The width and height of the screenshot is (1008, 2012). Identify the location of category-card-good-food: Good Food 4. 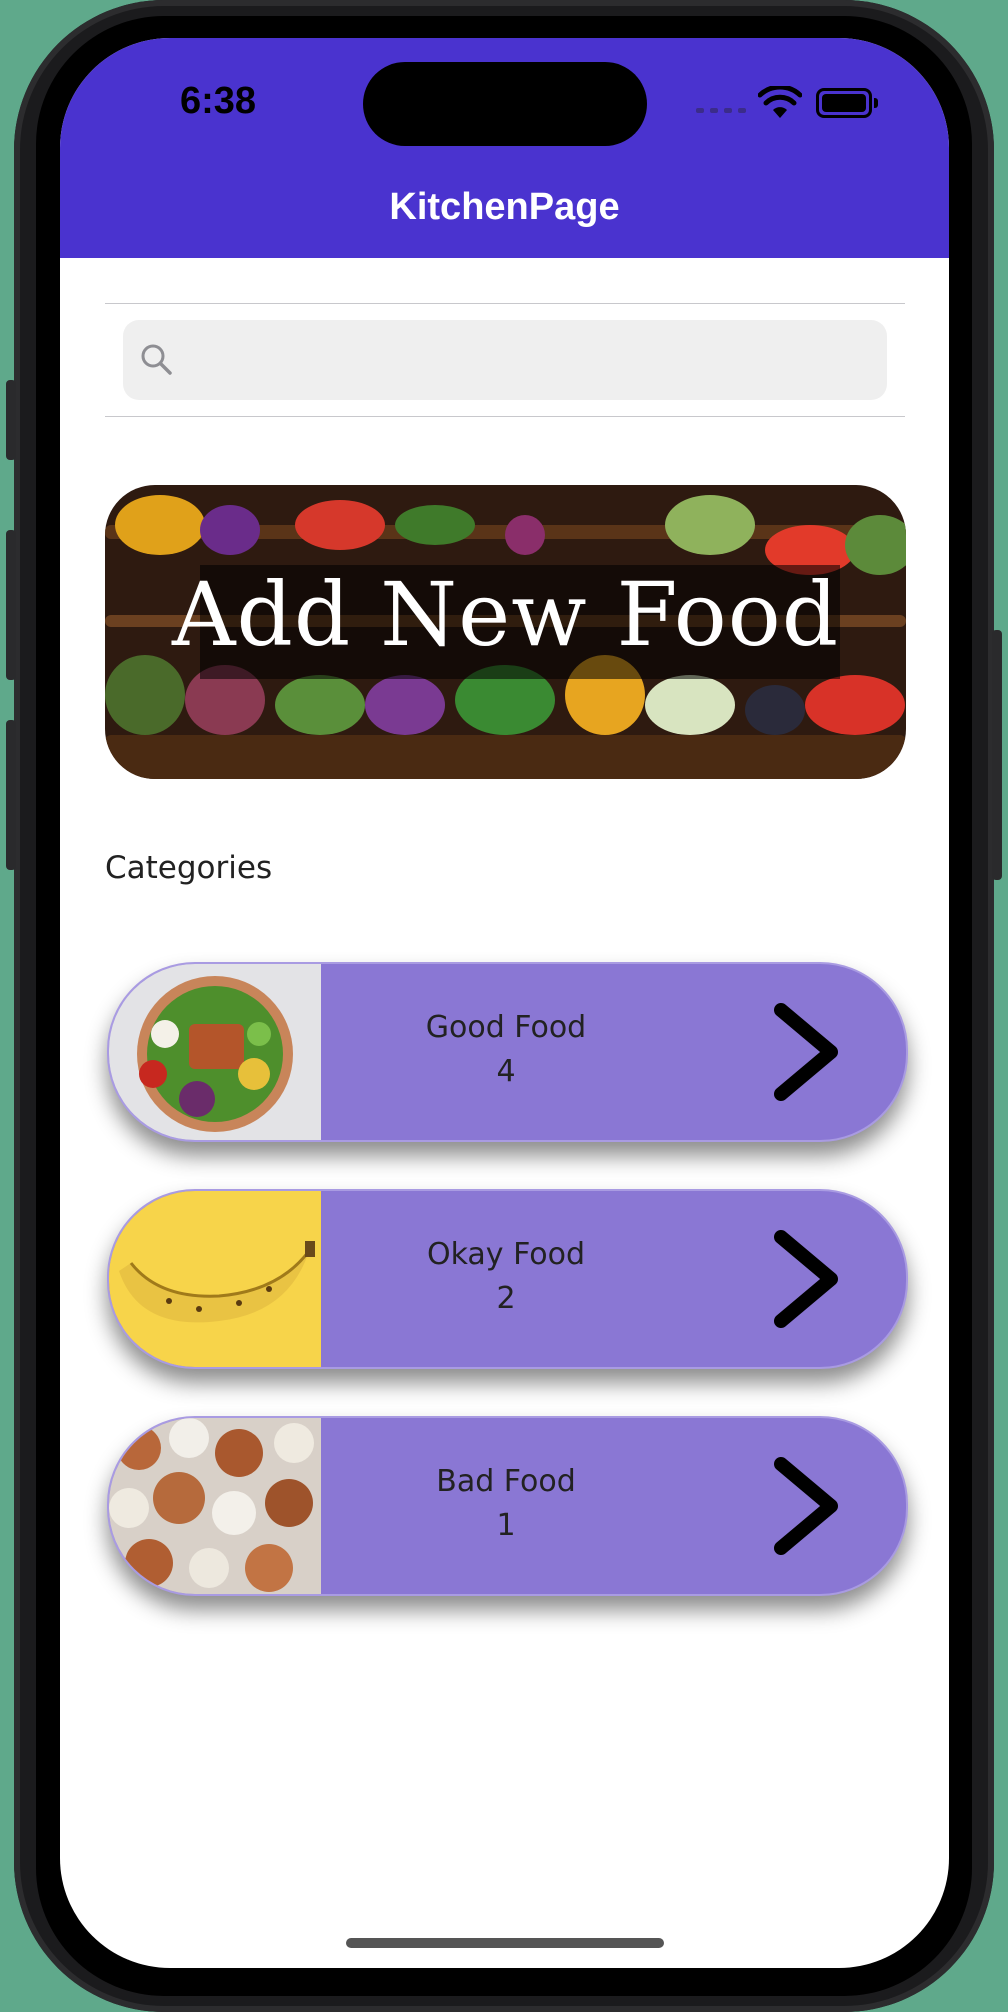
(507, 1052).